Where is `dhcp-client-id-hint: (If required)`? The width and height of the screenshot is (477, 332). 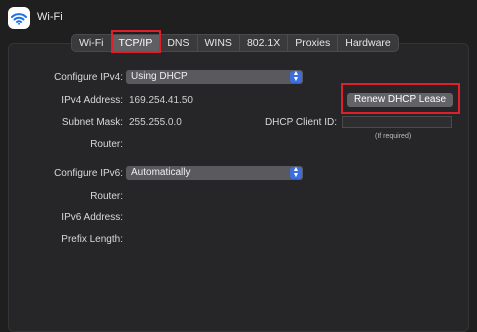
dhcp-client-id-hint: (If required) is located at coordinates (393, 136).